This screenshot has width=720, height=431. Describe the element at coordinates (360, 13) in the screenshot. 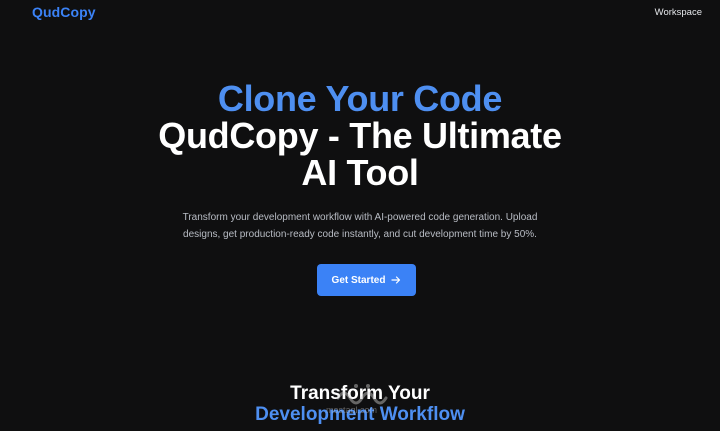

I see `top-nav: QudCopy Workspace` at that location.